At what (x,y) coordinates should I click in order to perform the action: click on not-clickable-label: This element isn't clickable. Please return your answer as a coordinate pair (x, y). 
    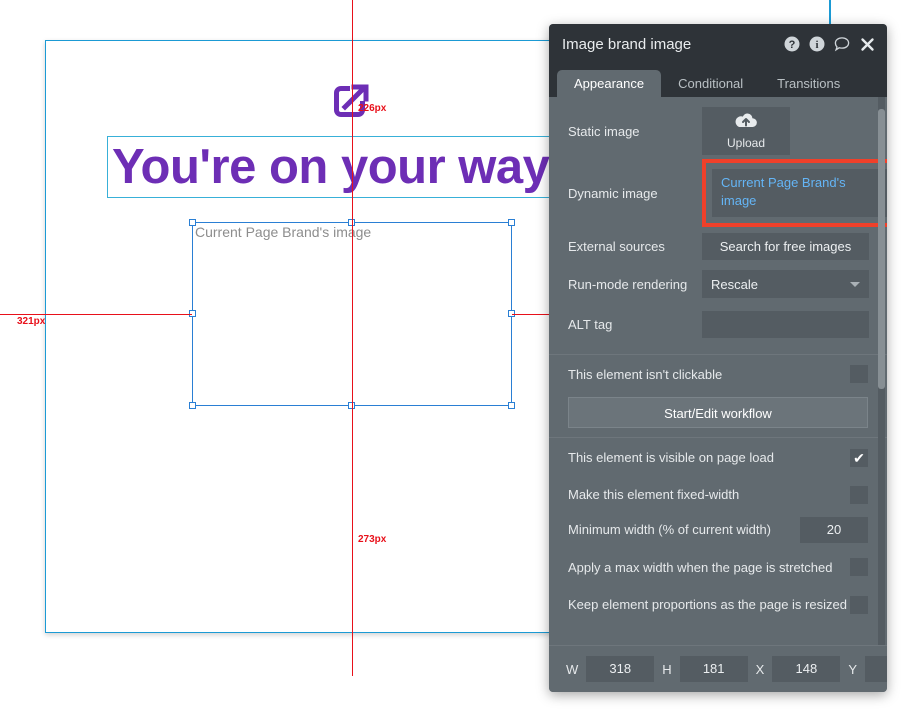
    Looking at the image, I should click on (645, 374).